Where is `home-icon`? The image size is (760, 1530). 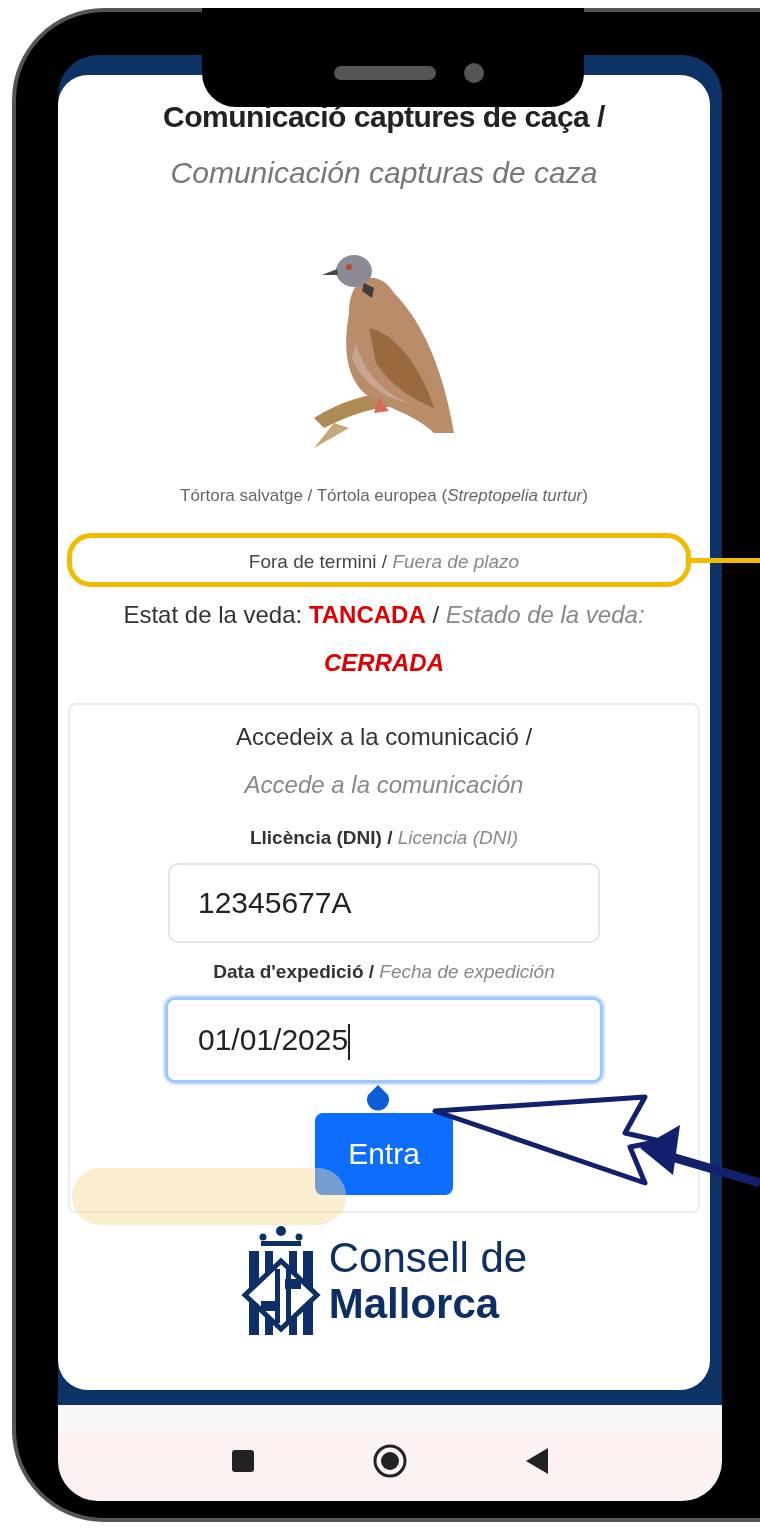
home-icon is located at coordinates (390, 1460).